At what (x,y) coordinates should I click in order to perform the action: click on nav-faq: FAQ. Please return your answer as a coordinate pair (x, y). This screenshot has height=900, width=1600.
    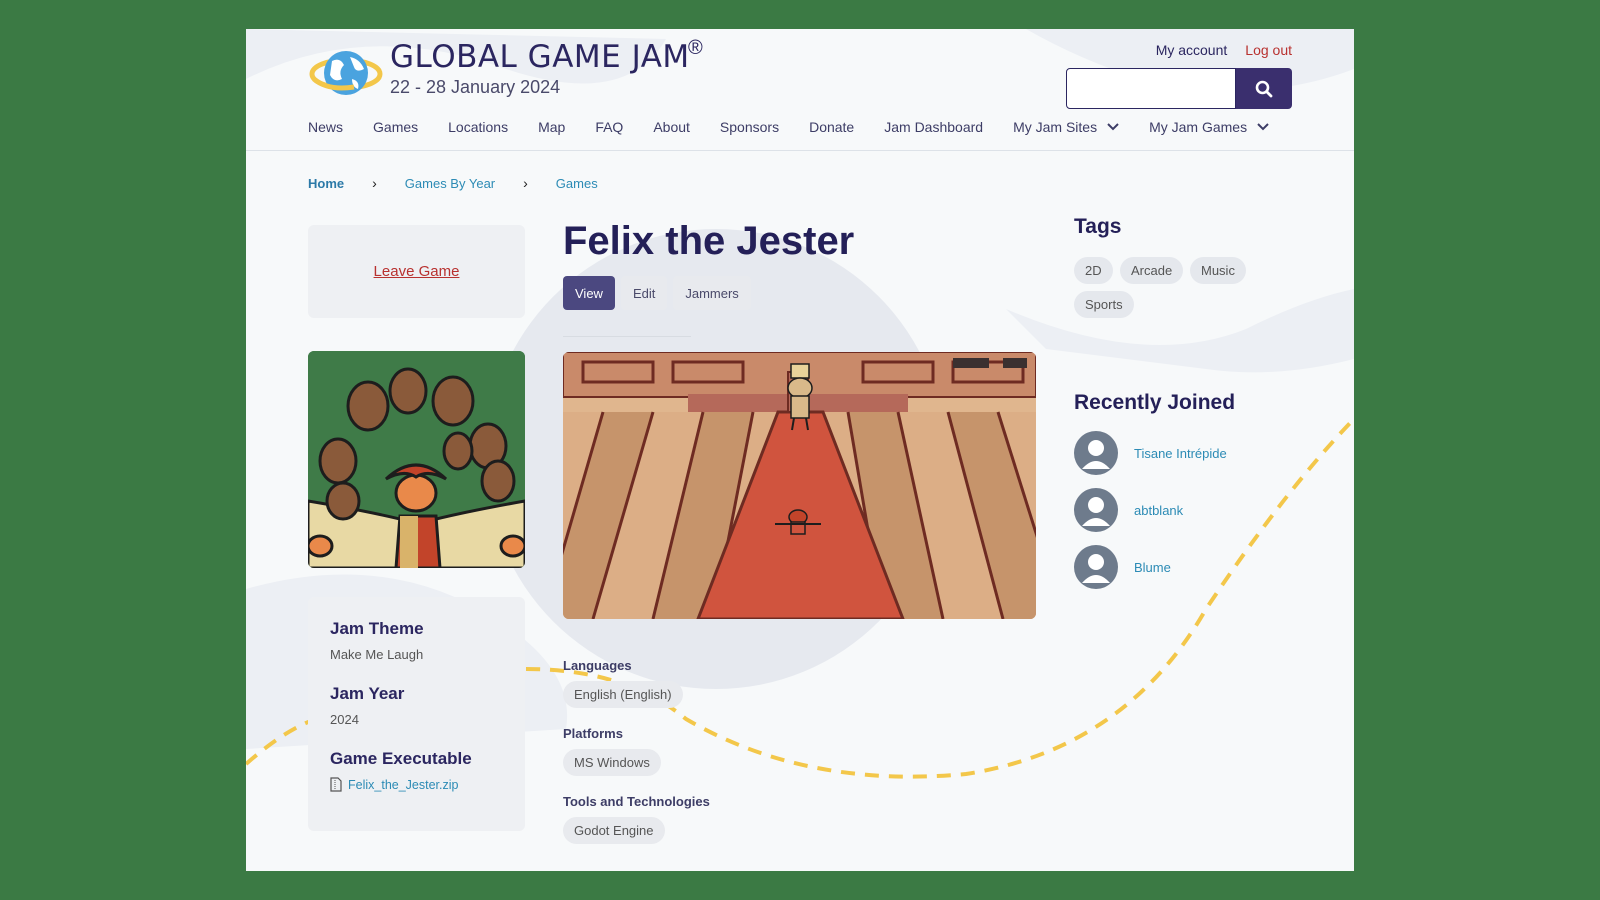
    Looking at the image, I should click on (609, 127).